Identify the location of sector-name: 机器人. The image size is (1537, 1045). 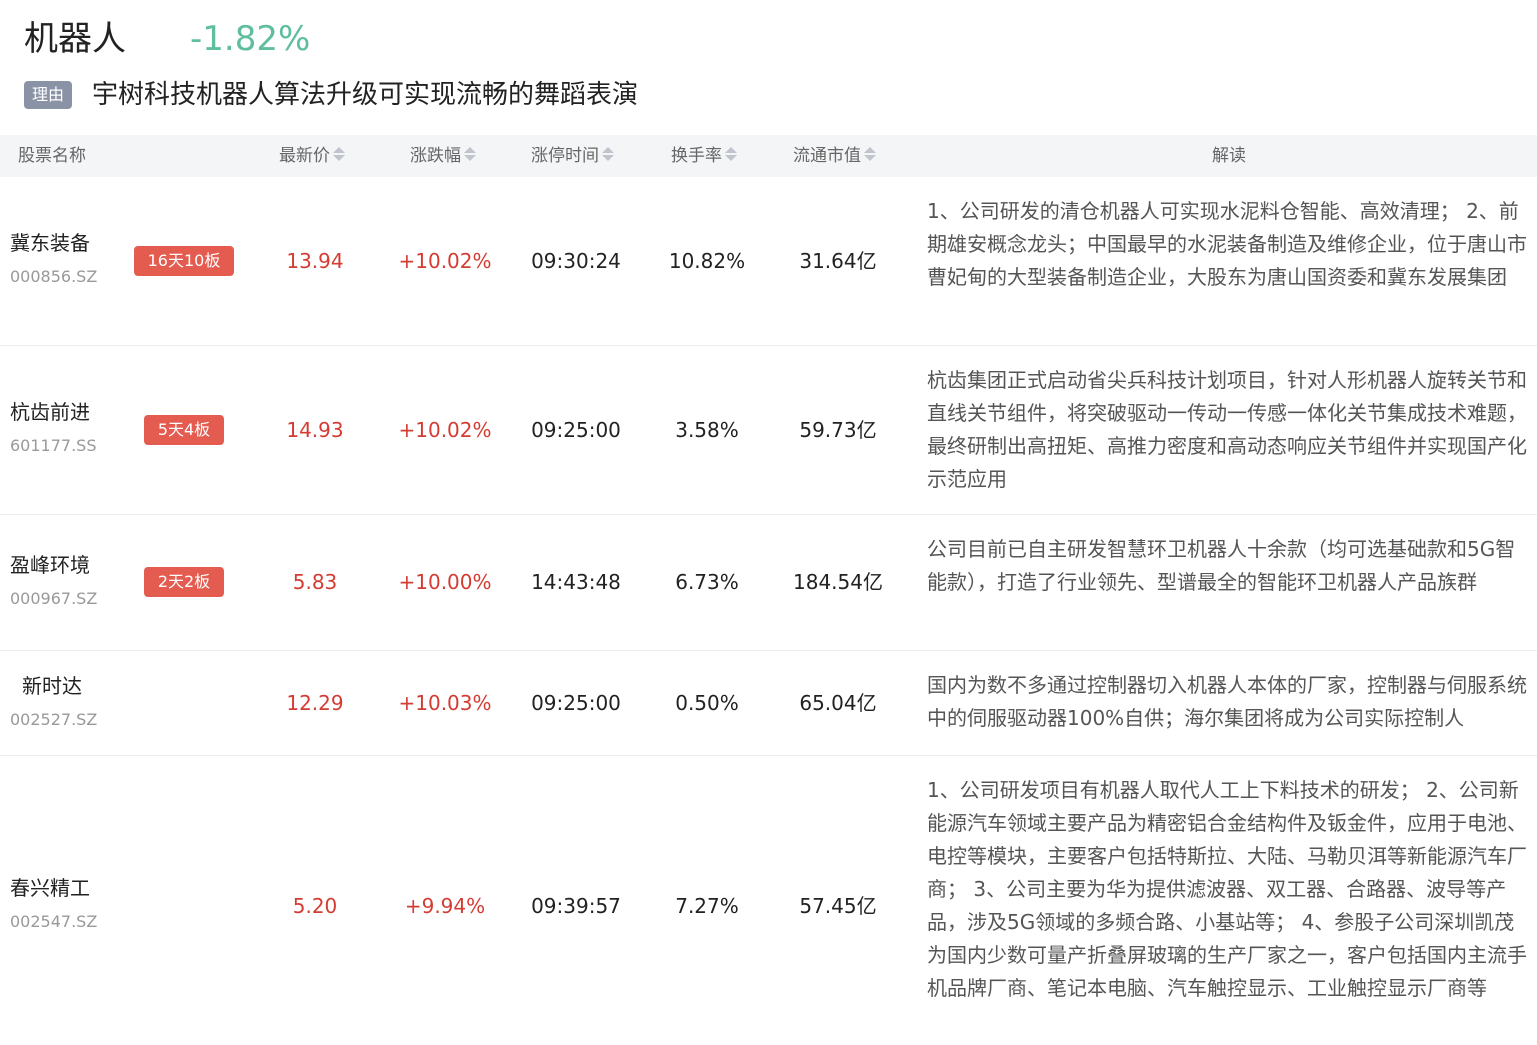
(75, 39).